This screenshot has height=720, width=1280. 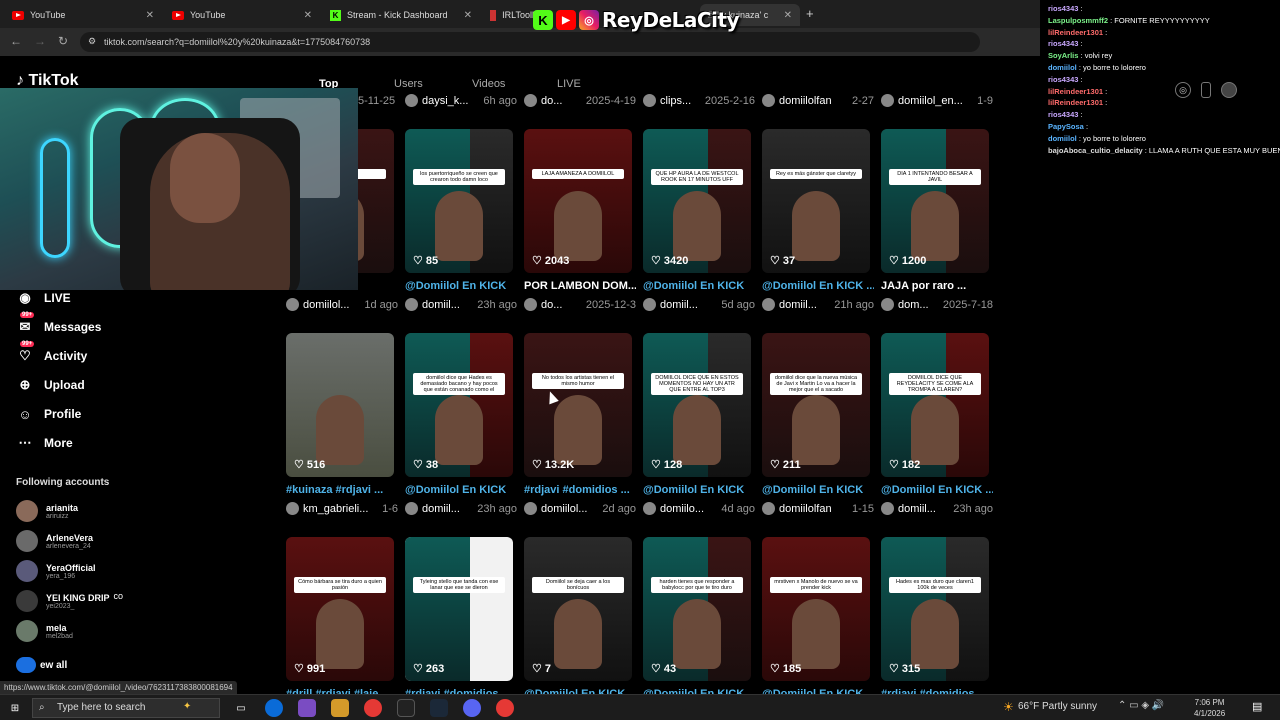 I want to click on video-meta: domiil... 21h ago, so click(x=818, y=304).